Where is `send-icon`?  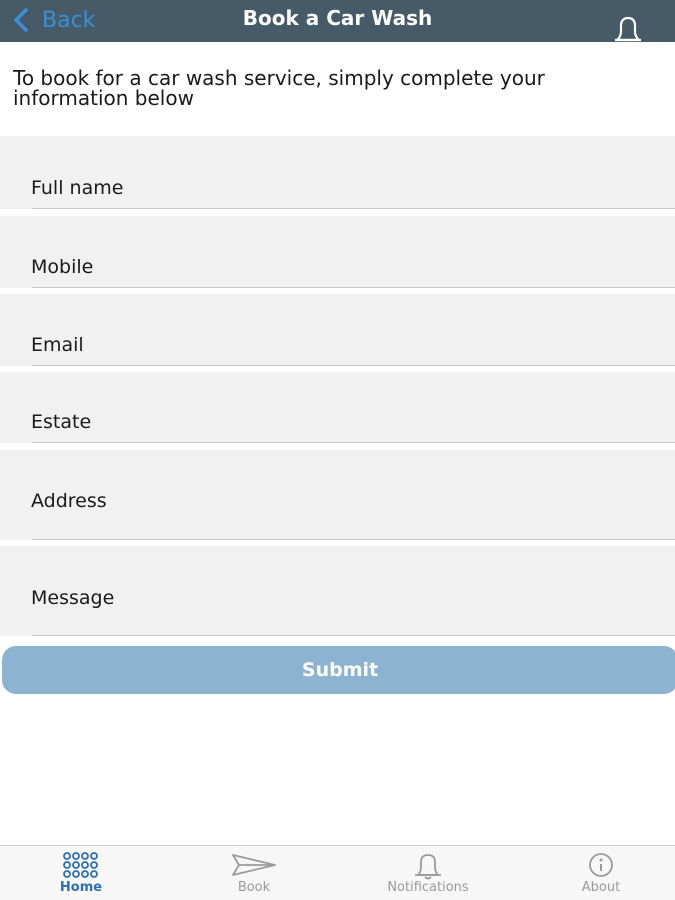
send-icon is located at coordinates (254, 865).